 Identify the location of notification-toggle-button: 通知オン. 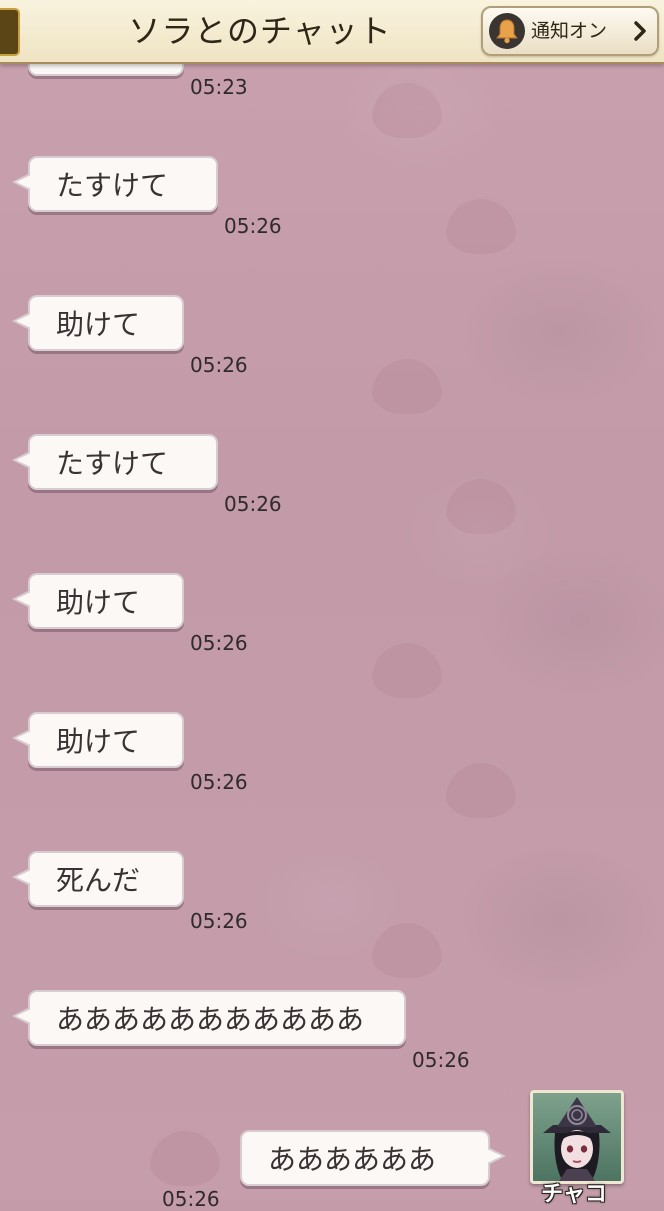
(570, 31).